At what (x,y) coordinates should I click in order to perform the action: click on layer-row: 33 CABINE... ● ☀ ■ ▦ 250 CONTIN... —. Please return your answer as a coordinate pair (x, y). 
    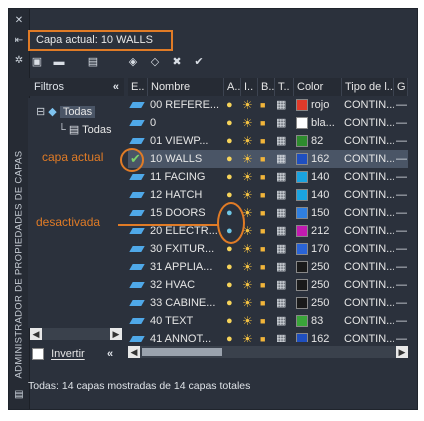
    Looking at the image, I should click on (268, 303).